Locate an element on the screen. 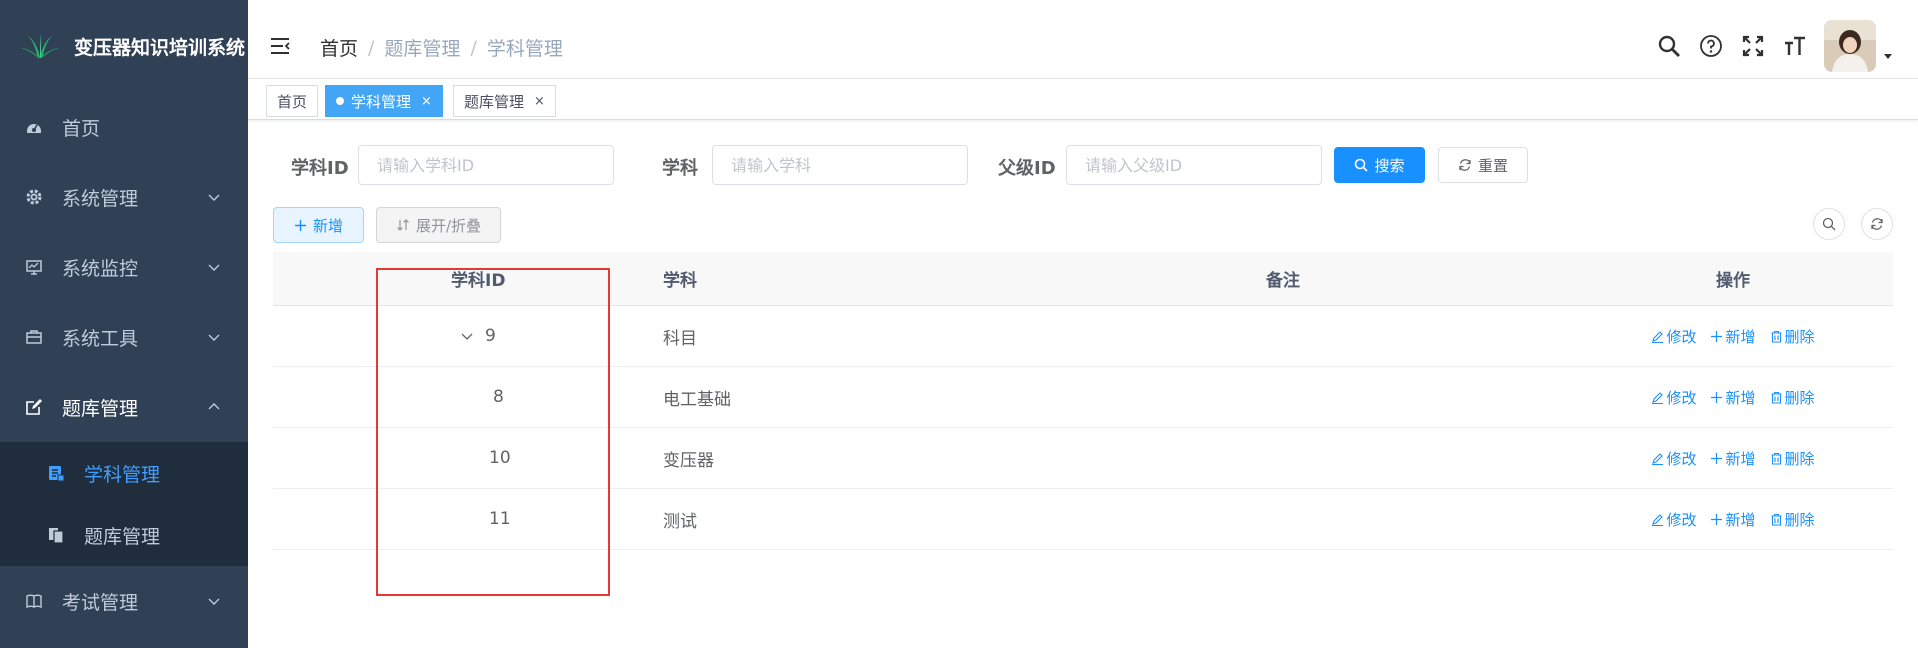 Image resolution: width=1918 pixels, height=648 pixels. logo: 变压器知识培训系统 is located at coordinates (124, 46).